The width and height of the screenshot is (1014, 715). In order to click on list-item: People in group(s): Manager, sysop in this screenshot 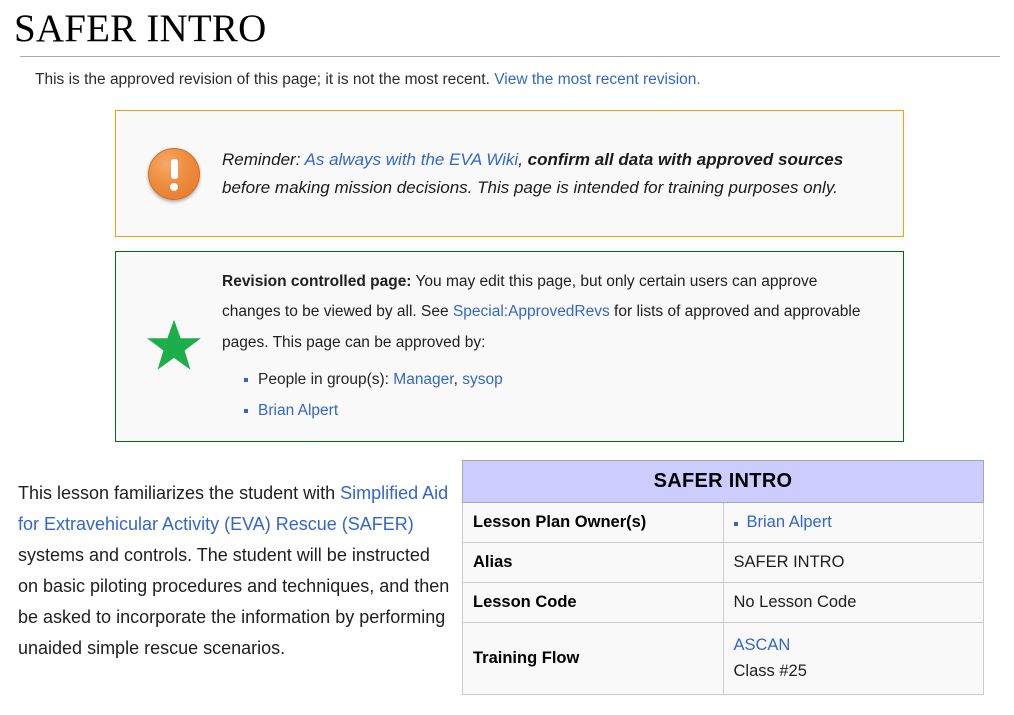, I will do `click(561, 379)`.